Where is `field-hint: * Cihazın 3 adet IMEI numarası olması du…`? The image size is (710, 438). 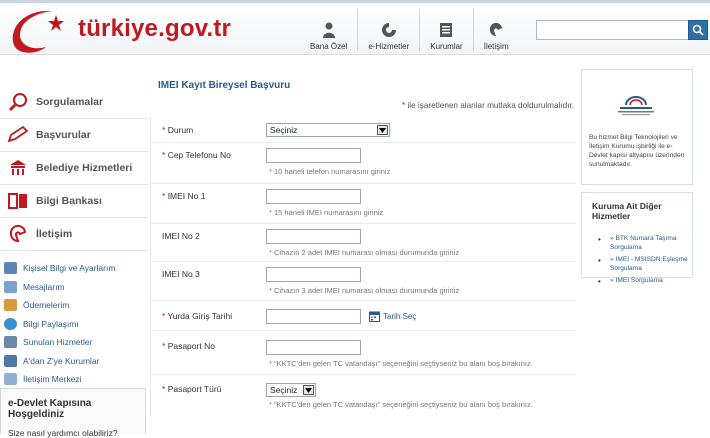
field-hint: * Cihazın 3 adet IMEI numarası olması du… is located at coordinates (364, 290).